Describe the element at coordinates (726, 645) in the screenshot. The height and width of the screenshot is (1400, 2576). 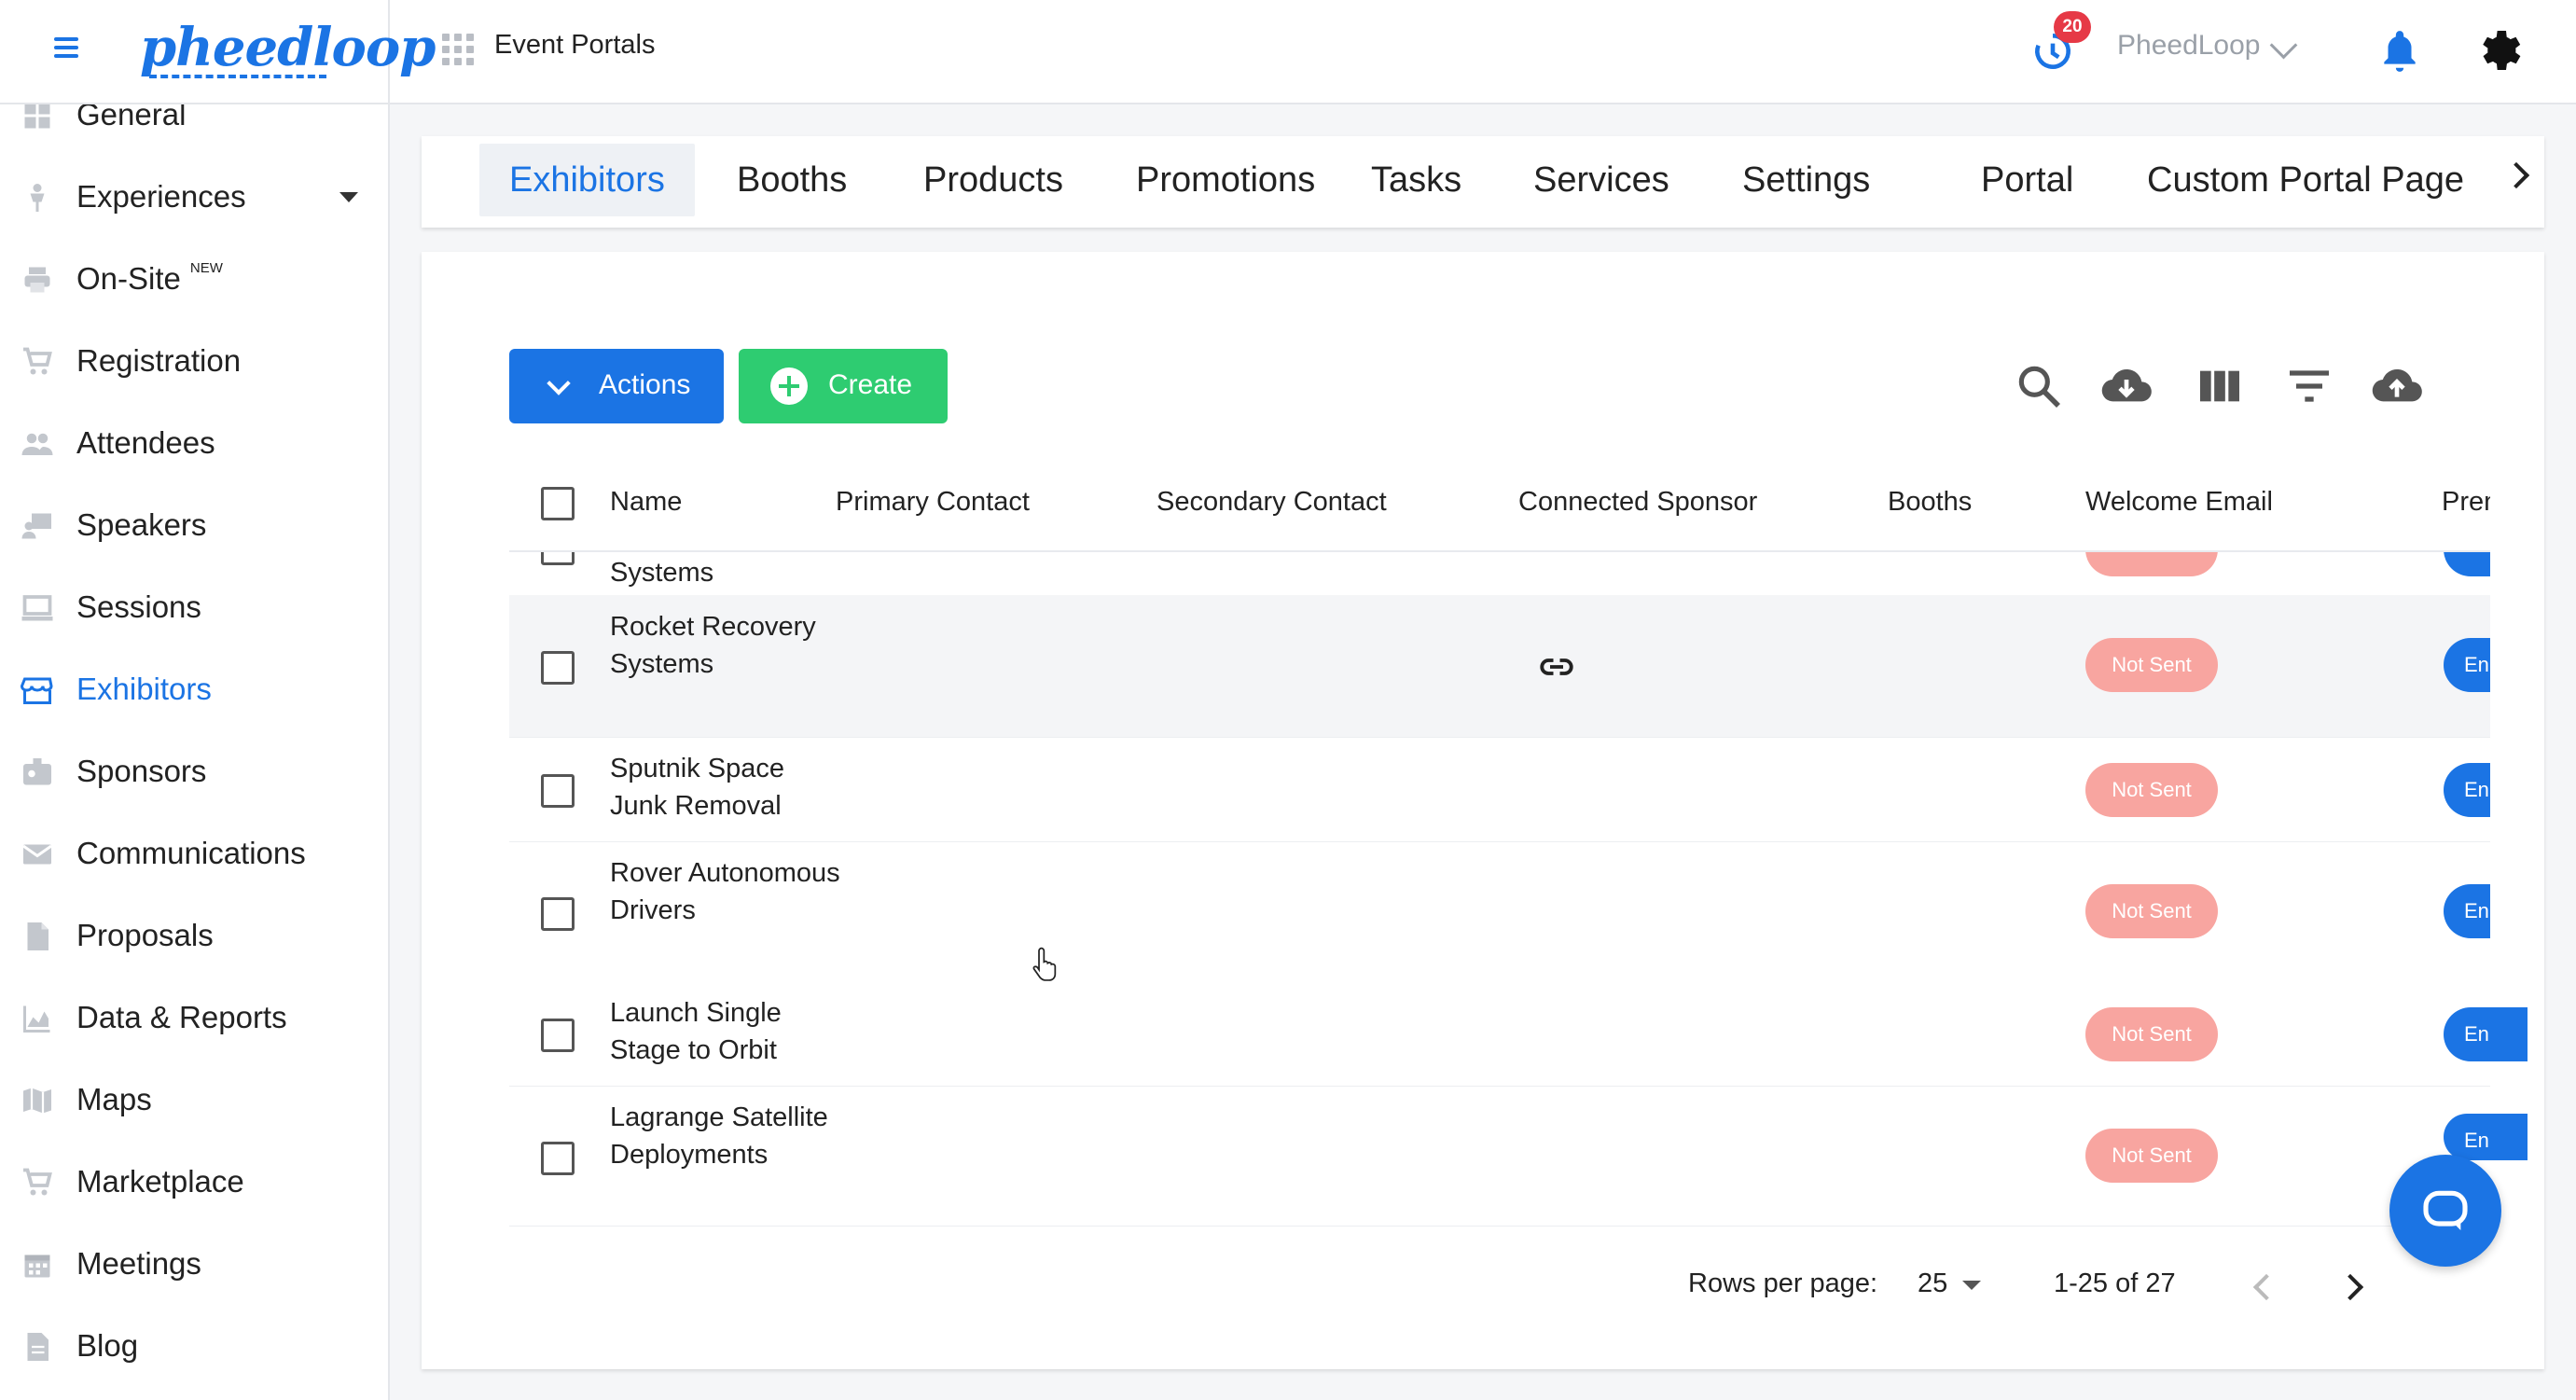
I see `exhibitor-name: Rocket Recovery Systems` at that location.